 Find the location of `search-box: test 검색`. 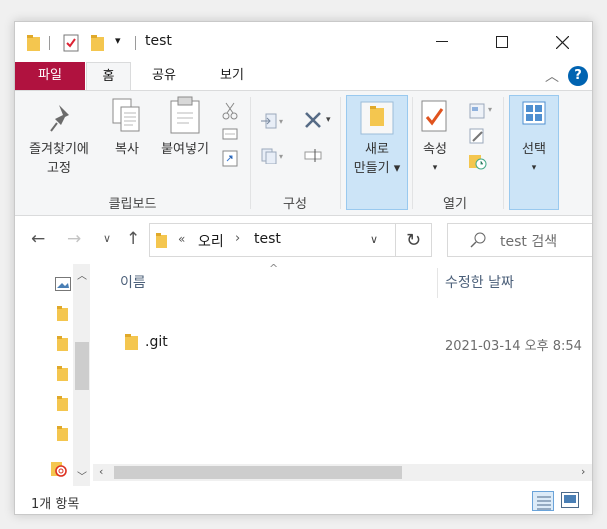

search-box: test 검색 is located at coordinates (519, 240).